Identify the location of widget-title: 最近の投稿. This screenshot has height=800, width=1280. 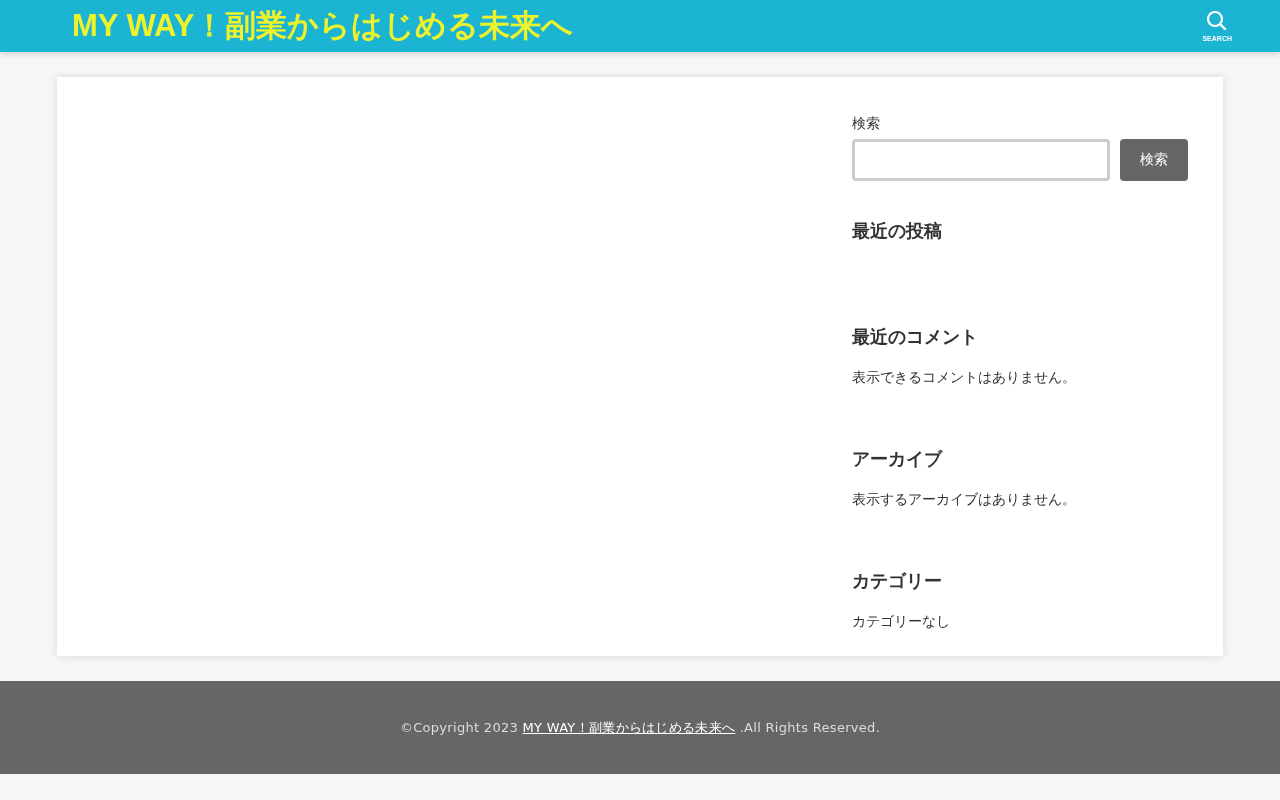
(897, 231).